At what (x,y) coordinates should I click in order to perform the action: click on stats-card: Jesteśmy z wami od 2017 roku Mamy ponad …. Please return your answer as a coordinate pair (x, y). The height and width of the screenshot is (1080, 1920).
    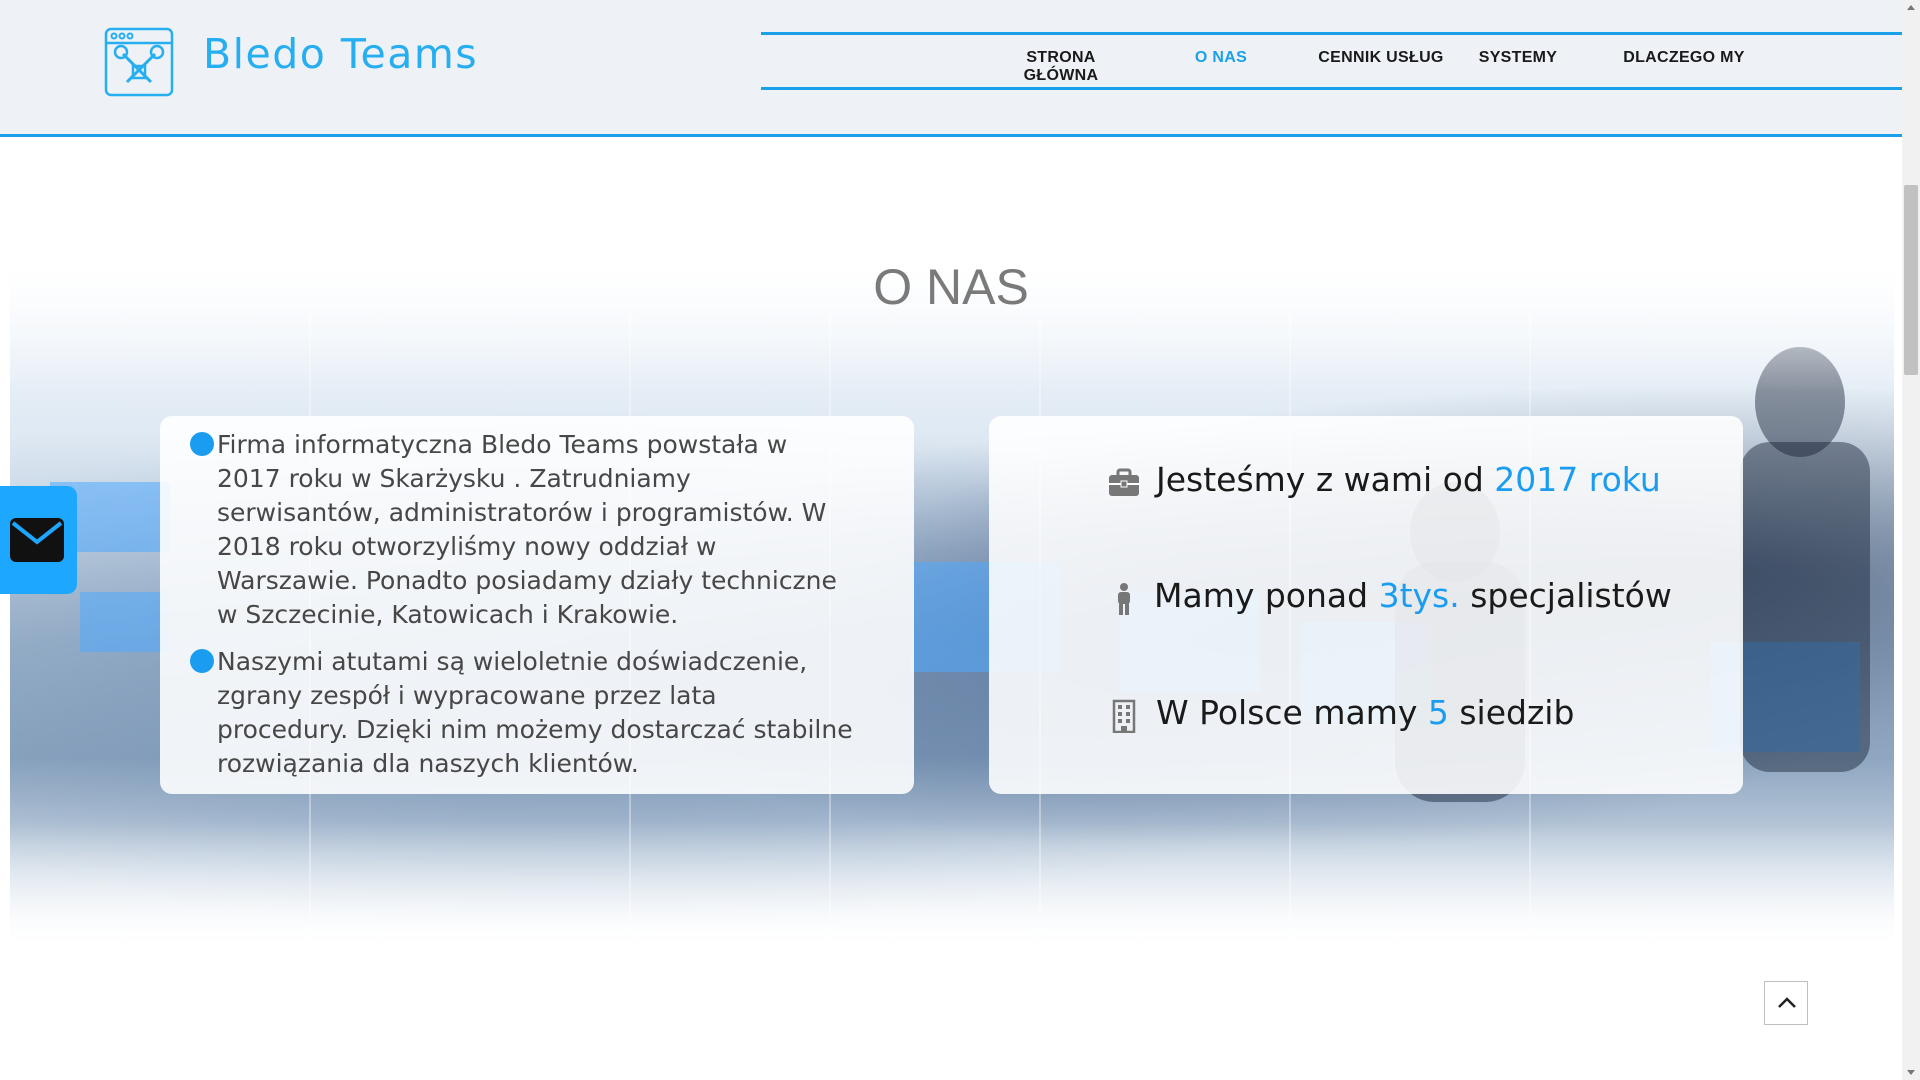
    Looking at the image, I should click on (1366, 605).